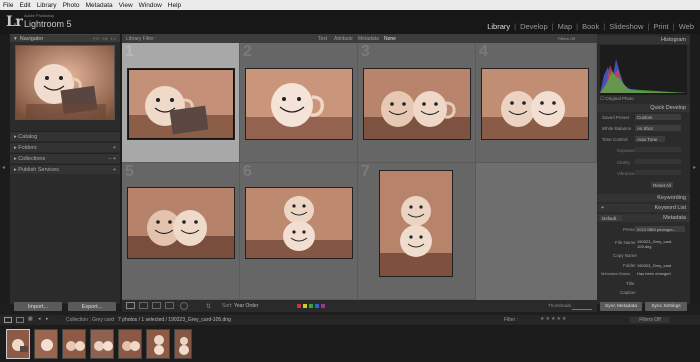 This screenshot has height=362, width=700. What do you see at coordinates (8, 5) in the screenshot?
I see `menu-file: File` at bounding box center [8, 5].